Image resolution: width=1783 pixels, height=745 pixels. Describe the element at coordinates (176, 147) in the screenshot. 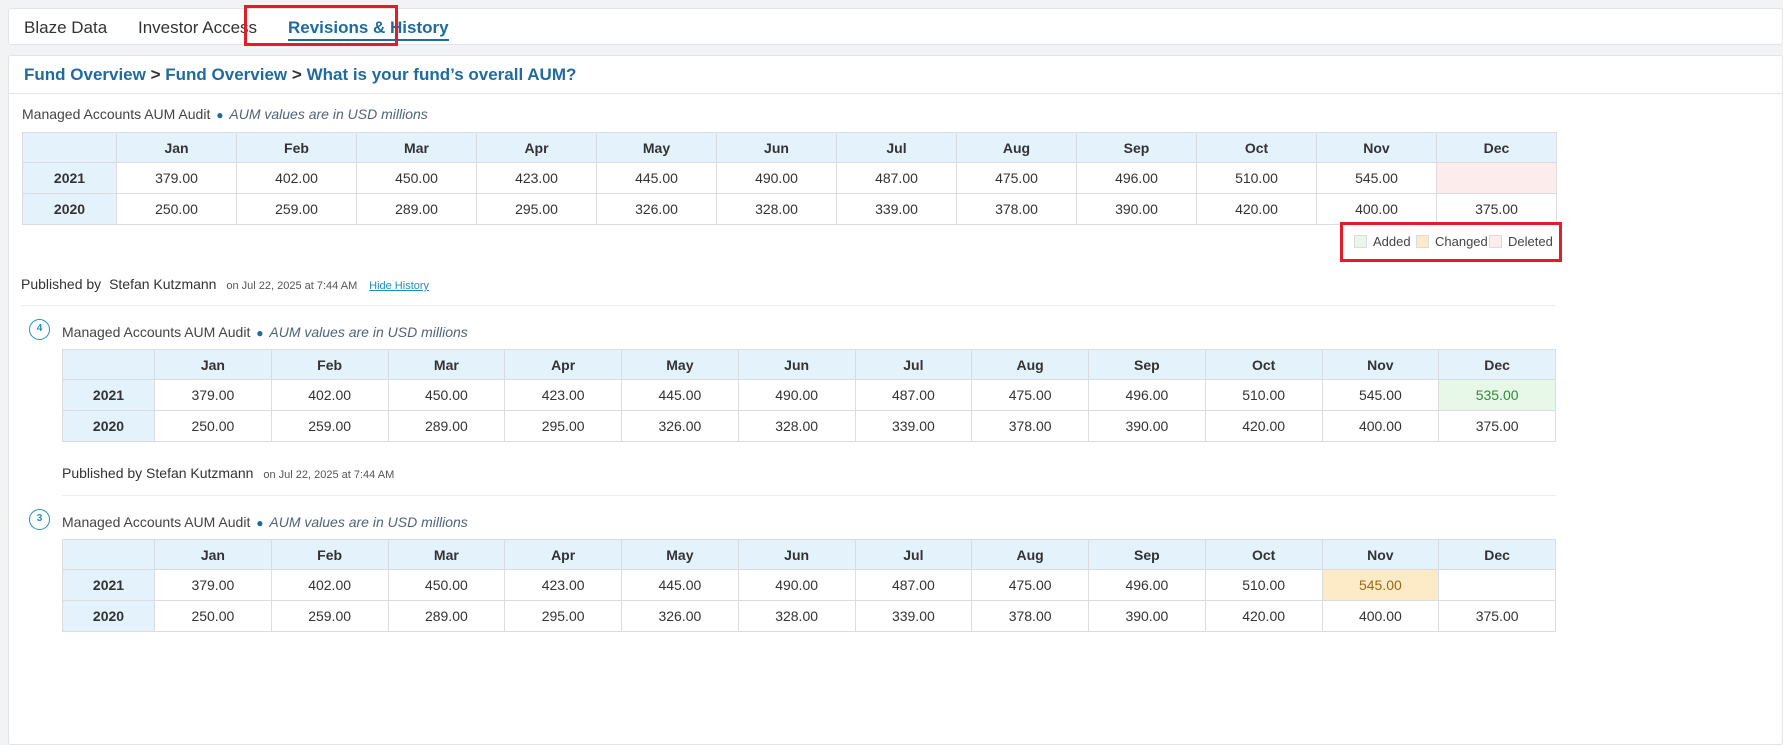

I see `month-header: Jan` at that location.